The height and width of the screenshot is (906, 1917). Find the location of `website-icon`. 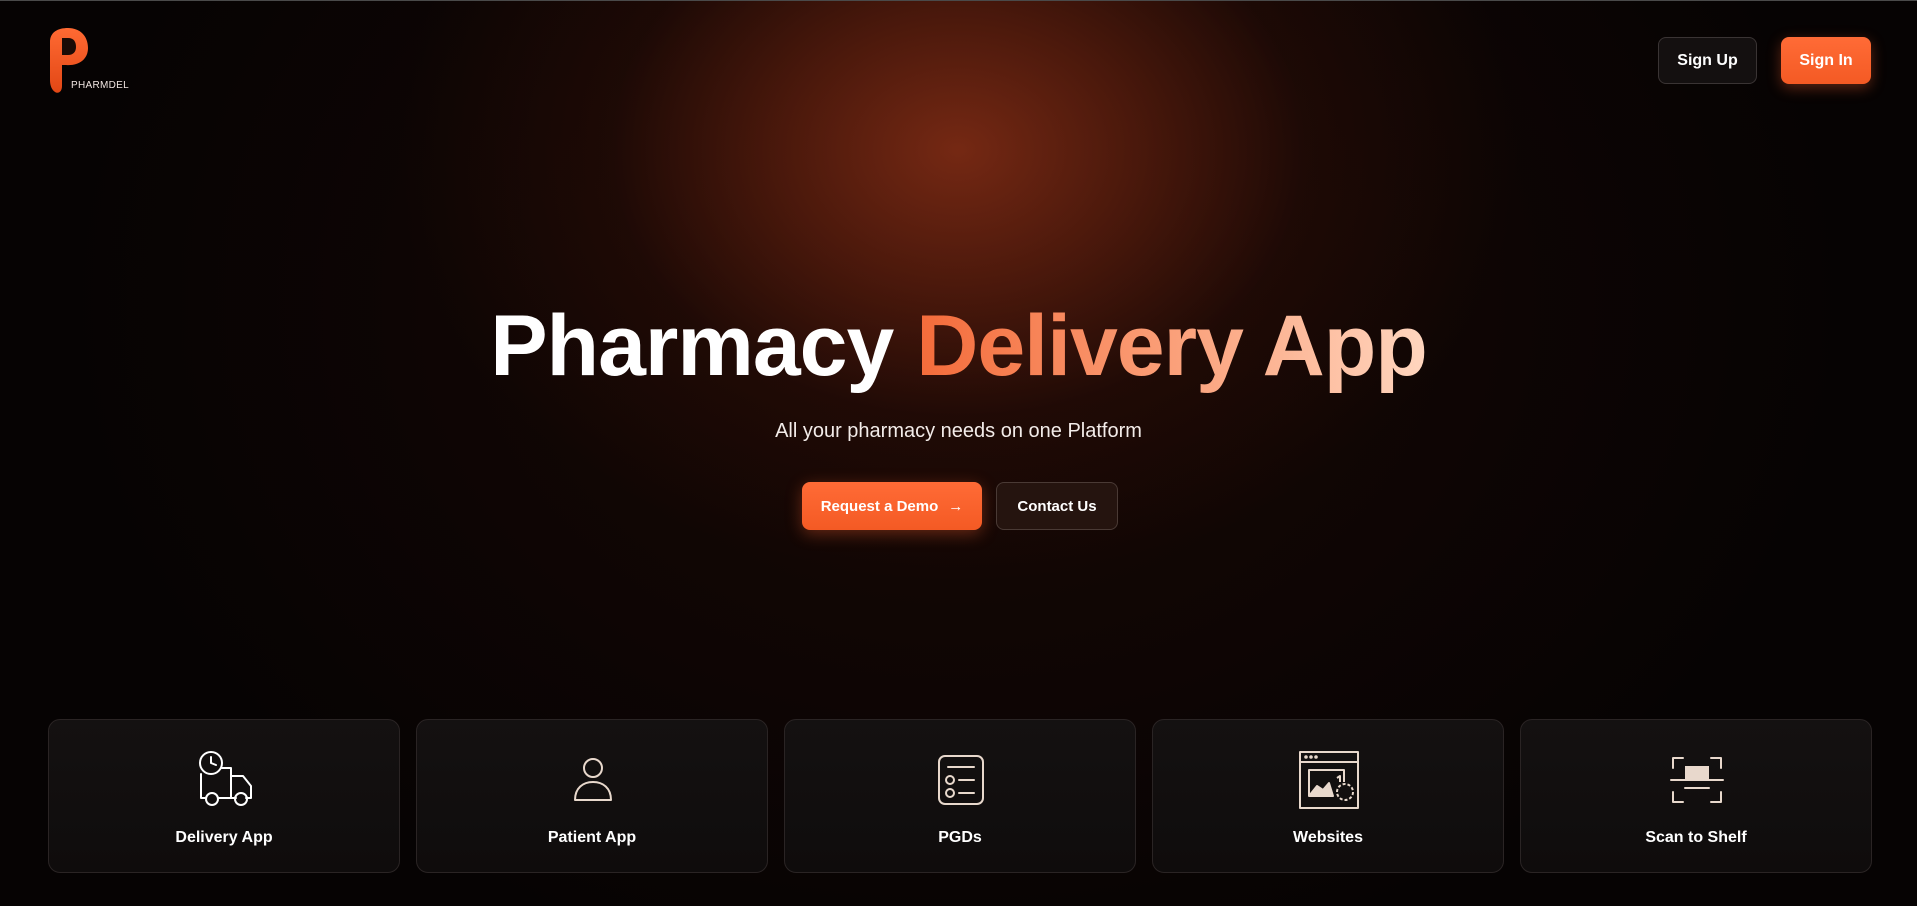

website-icon is located at coordinates (1329, 780).